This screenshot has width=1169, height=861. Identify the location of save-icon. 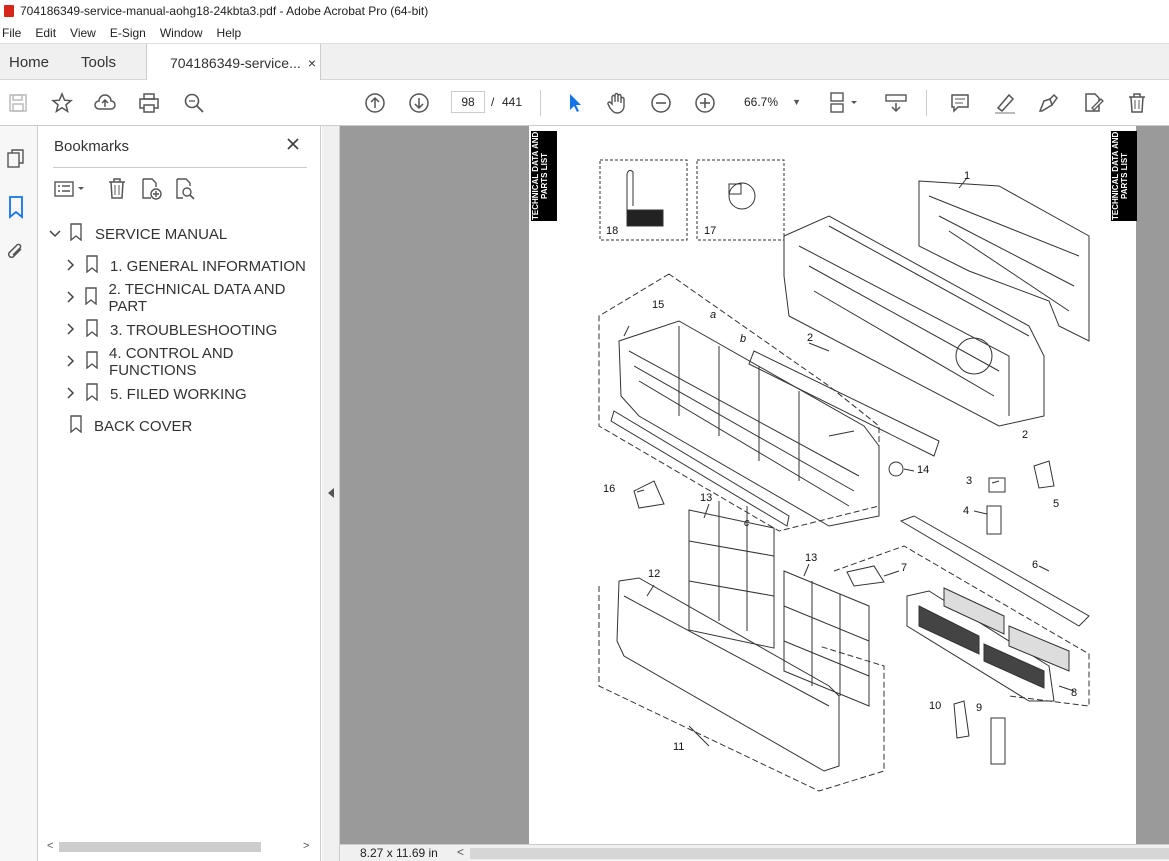
(18, 103).